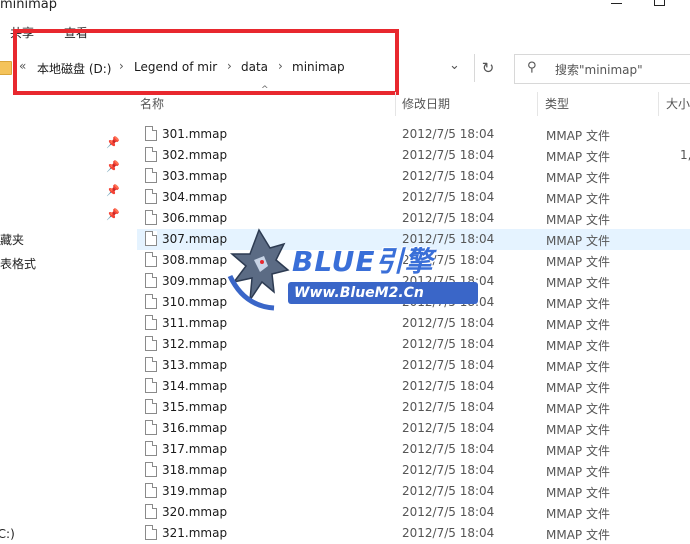 This screenshot has width=690, height=544. Describe the element at coordinates (195, 323) in the screenshot. I see `file-name: 311.mmap` at that location.